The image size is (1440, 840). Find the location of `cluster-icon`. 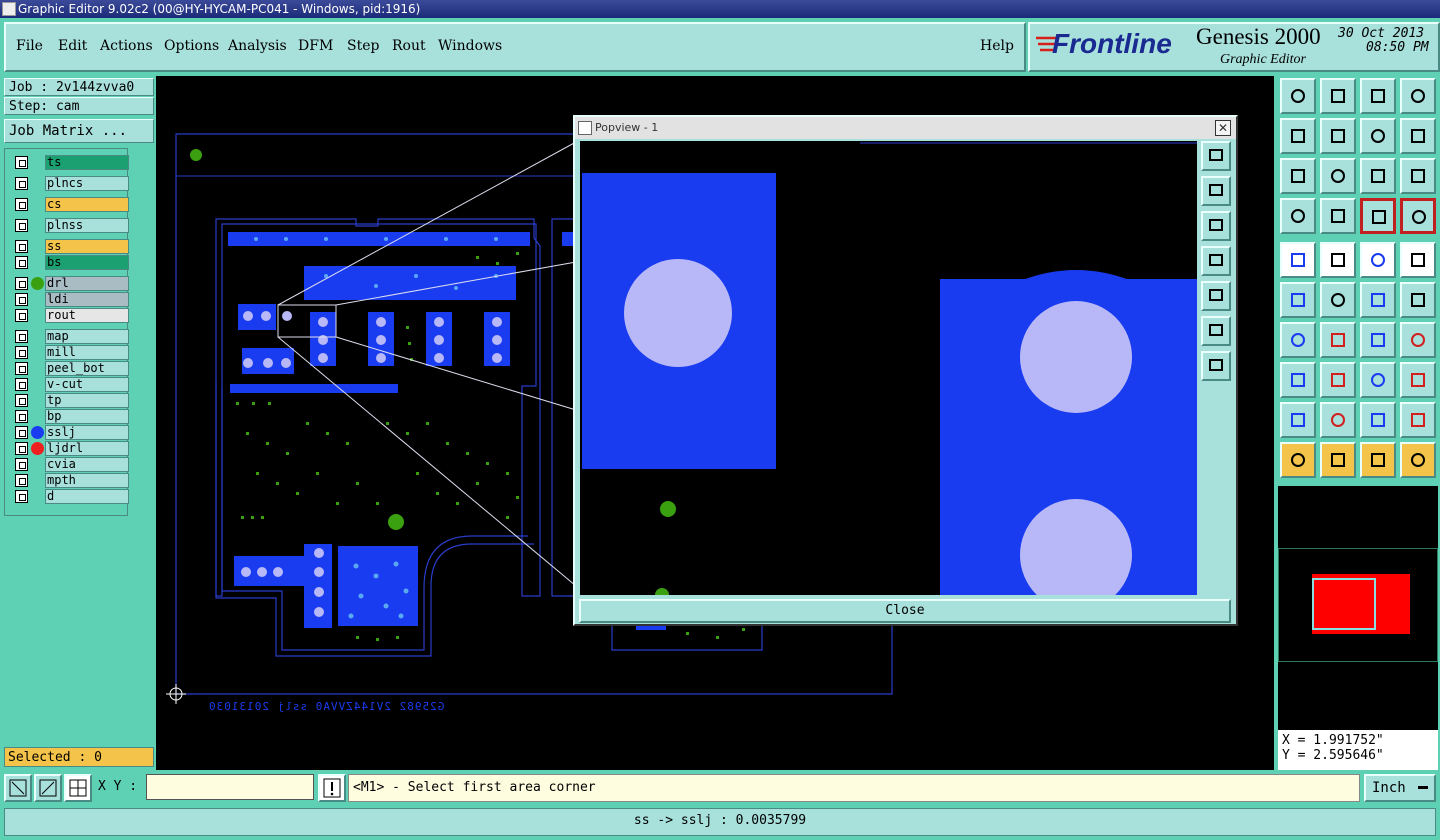

cluster-icon is located at coordinates (1418, 380).